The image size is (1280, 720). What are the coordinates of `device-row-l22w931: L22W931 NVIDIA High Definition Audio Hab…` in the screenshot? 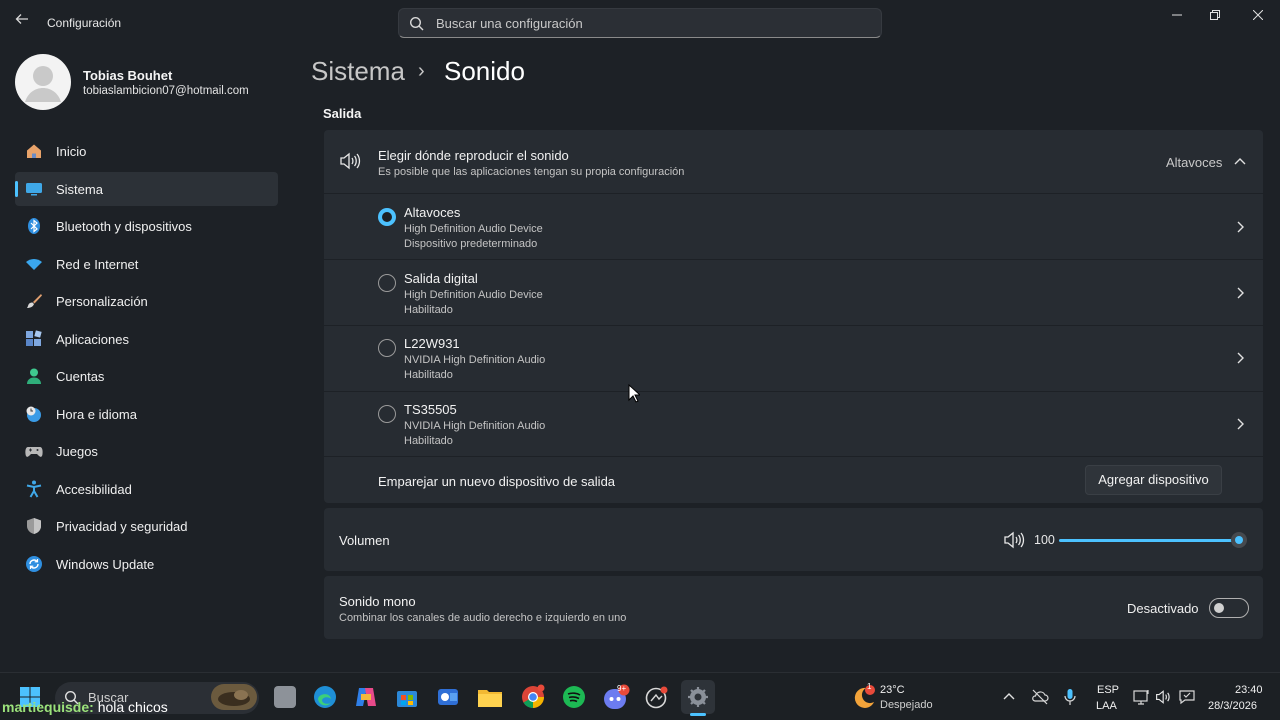 It's located at (793, 358).